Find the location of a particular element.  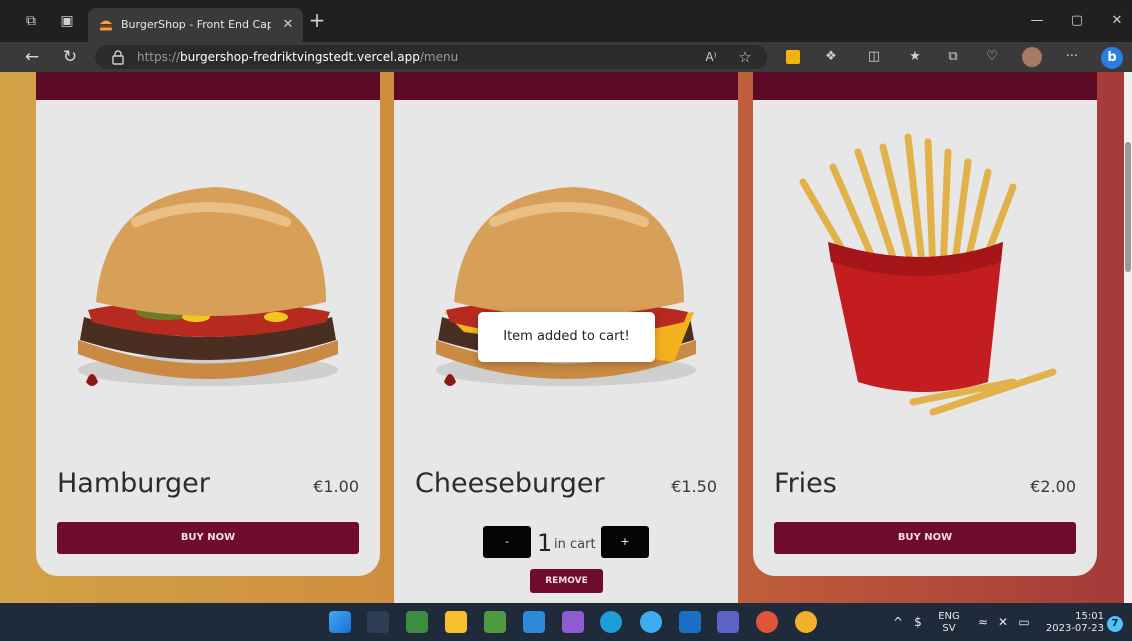

decrease-quantity-button: - is located at coordinates (507, 542).